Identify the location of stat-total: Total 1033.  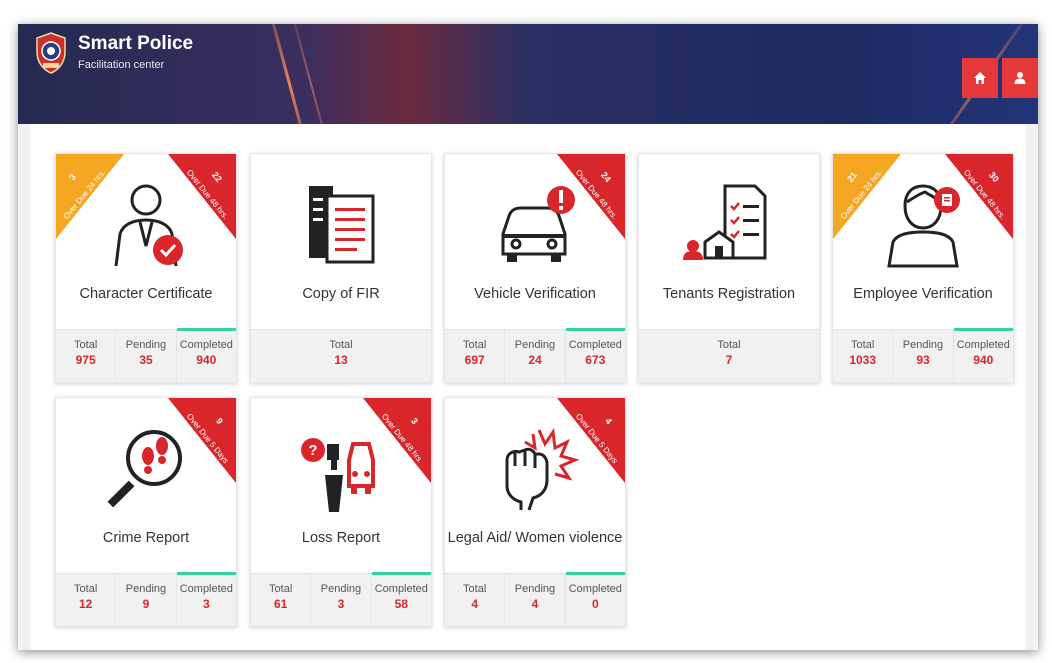
(863, 356).